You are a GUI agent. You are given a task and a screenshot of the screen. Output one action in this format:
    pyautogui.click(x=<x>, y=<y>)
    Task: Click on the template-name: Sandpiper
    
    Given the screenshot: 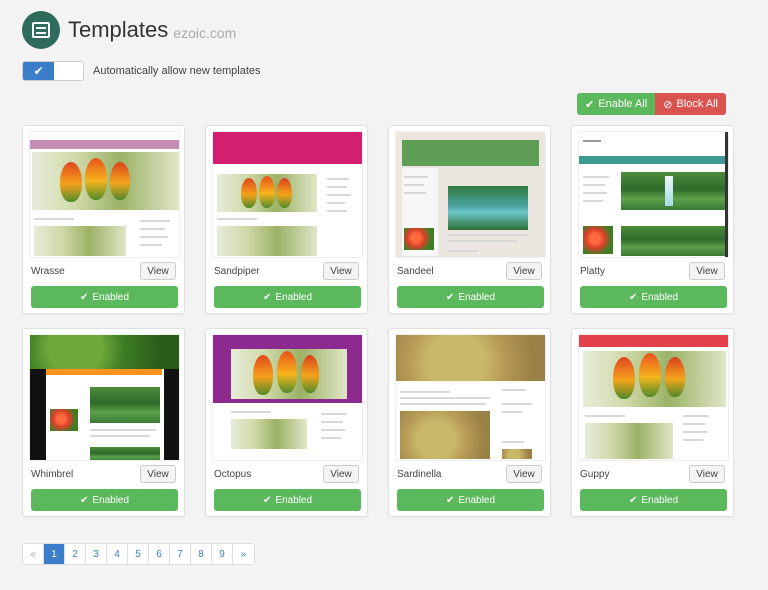 What is the action you would take?
    pyautogui.click(x=237, y=271)
    